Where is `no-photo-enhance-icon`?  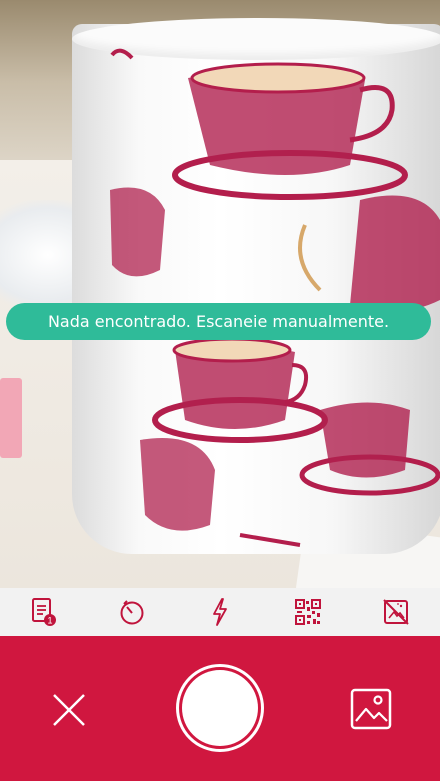
no-photo-enhance-icon is located at coordinates (396, 612).